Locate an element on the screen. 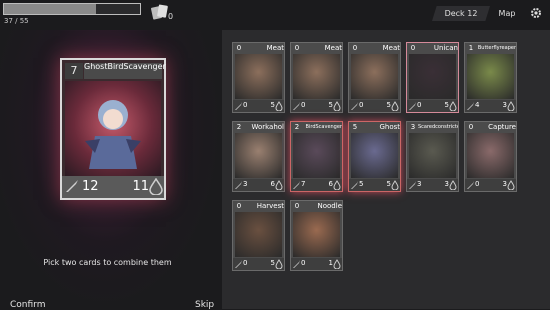 This screenshot has height=310, width=550. card: 0 Capture 0 3 is located at coordinates (490, 156).